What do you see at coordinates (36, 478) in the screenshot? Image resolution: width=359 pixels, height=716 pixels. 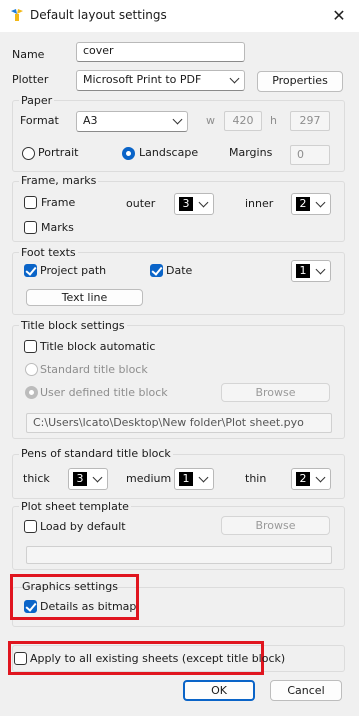 I see `thick-label: thick` at bounding box center [36, 478].